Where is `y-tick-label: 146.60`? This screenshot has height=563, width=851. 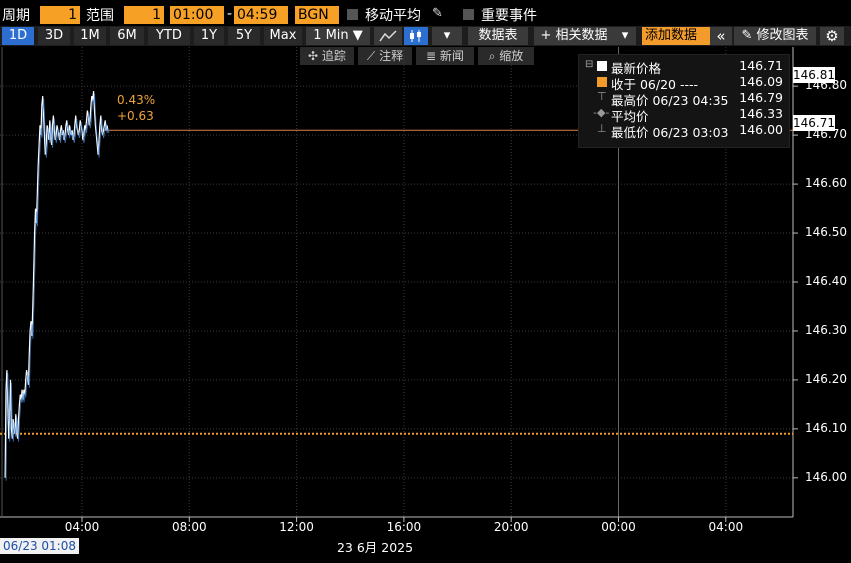 y-tick-label: 146.60 is located at coordinates (826, 183).